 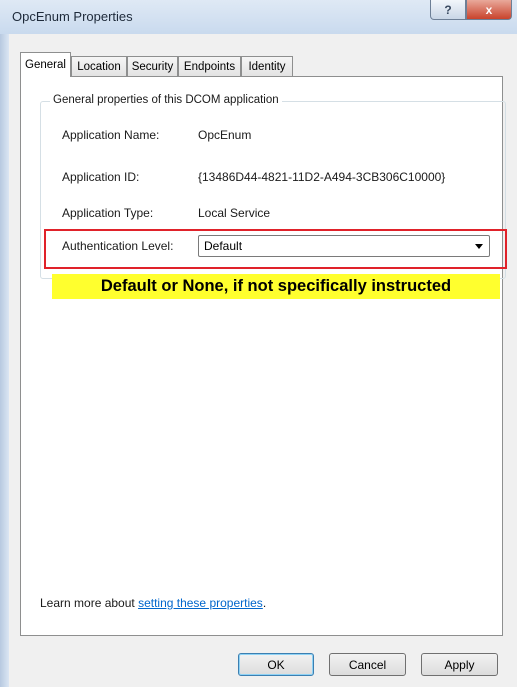 I want to click on learn-more-suffix: ., so click(x=264, y=603).